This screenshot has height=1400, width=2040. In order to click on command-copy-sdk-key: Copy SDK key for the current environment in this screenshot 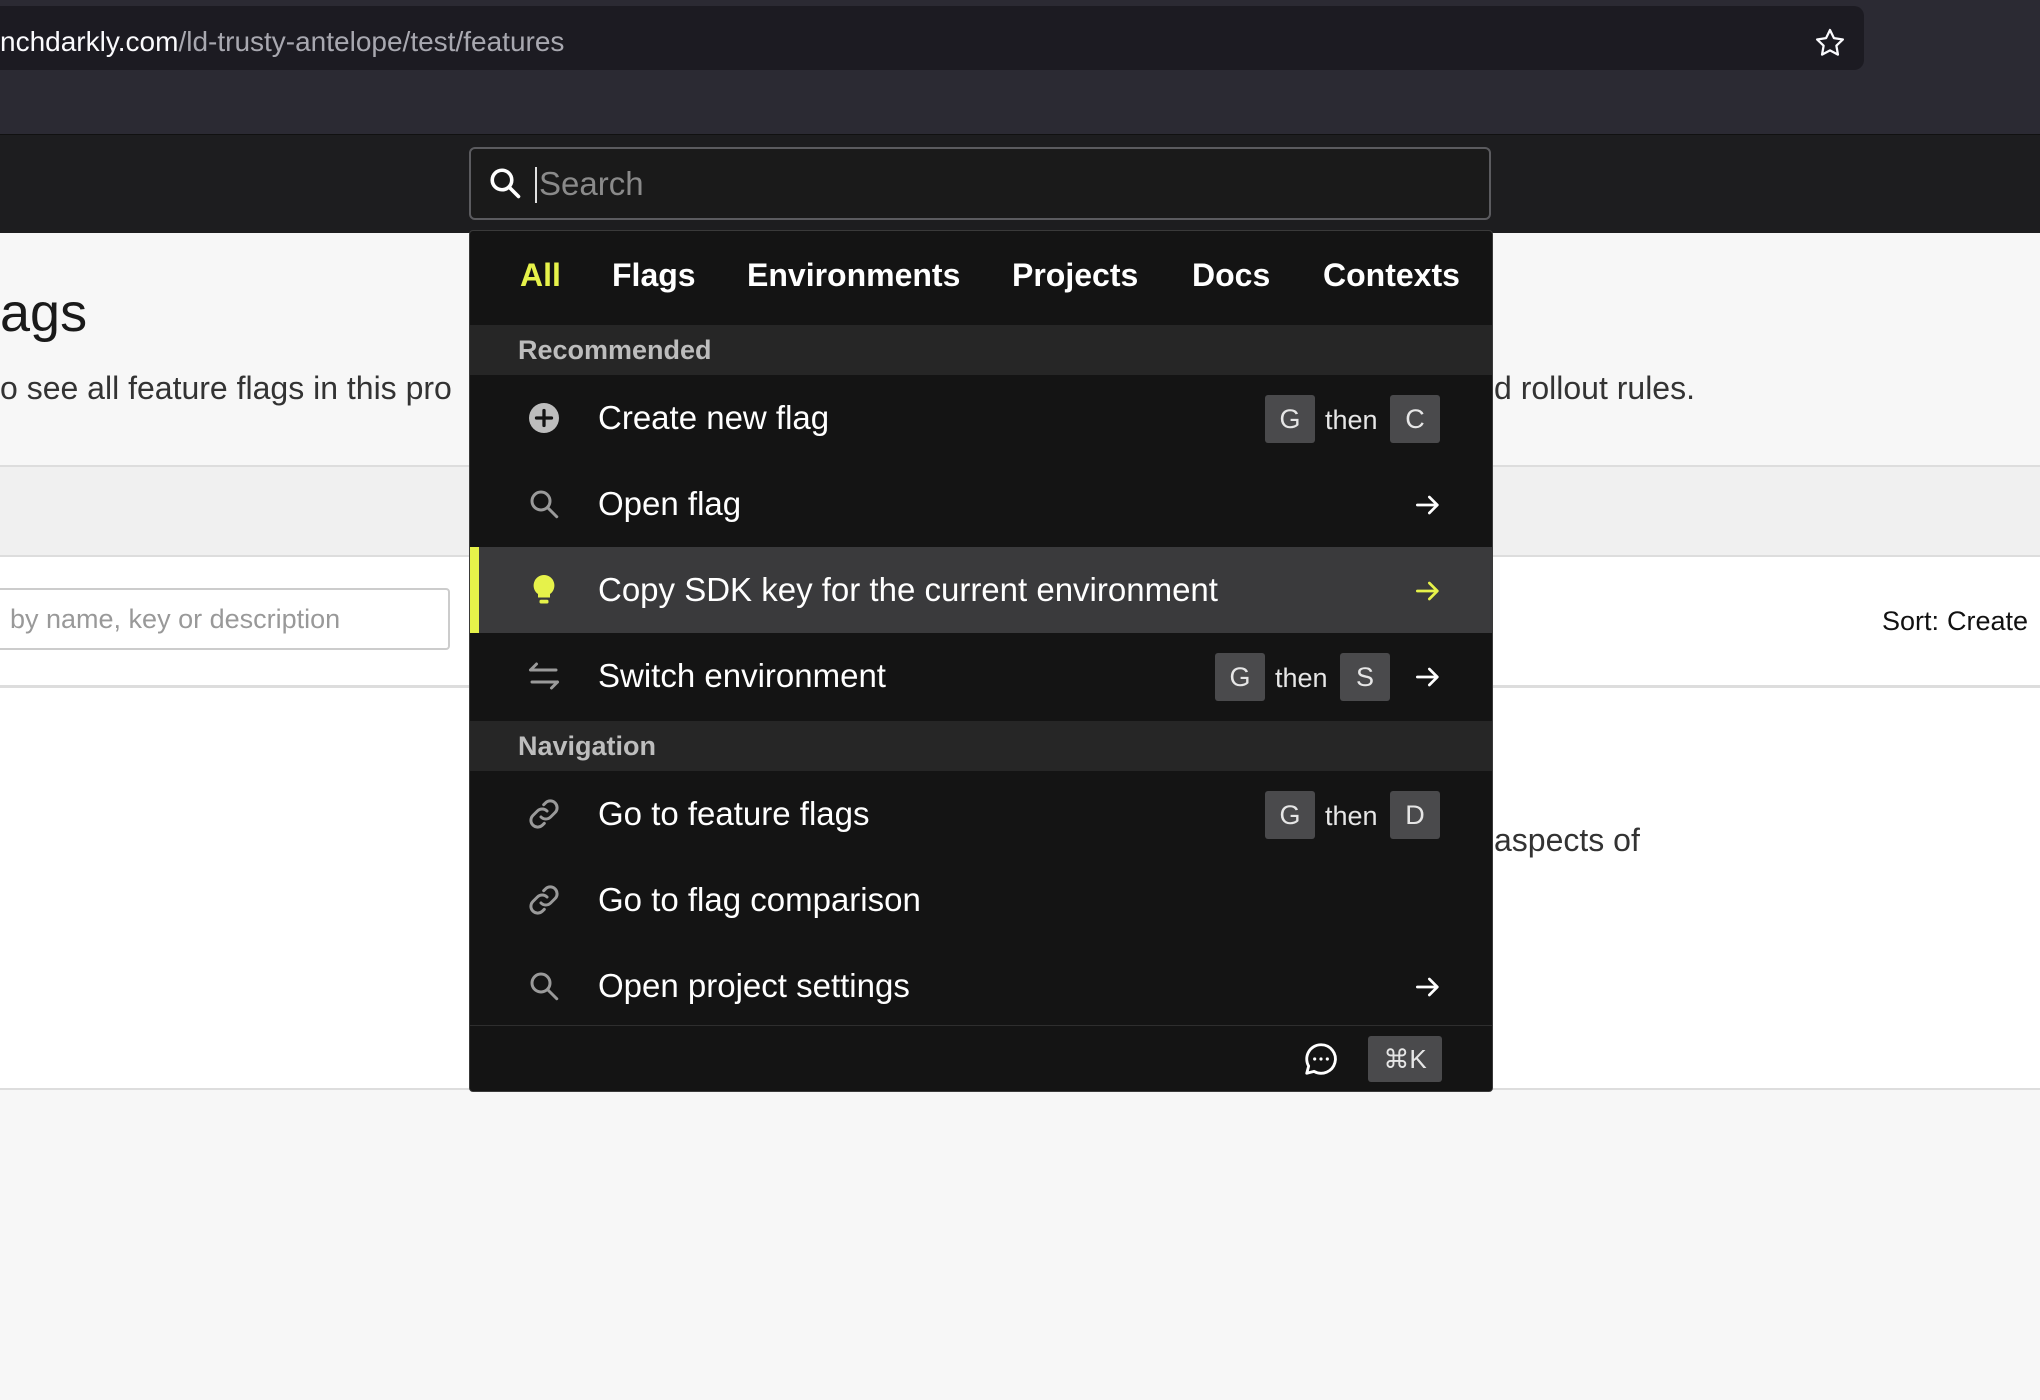, I will do `click(981, 590)`.